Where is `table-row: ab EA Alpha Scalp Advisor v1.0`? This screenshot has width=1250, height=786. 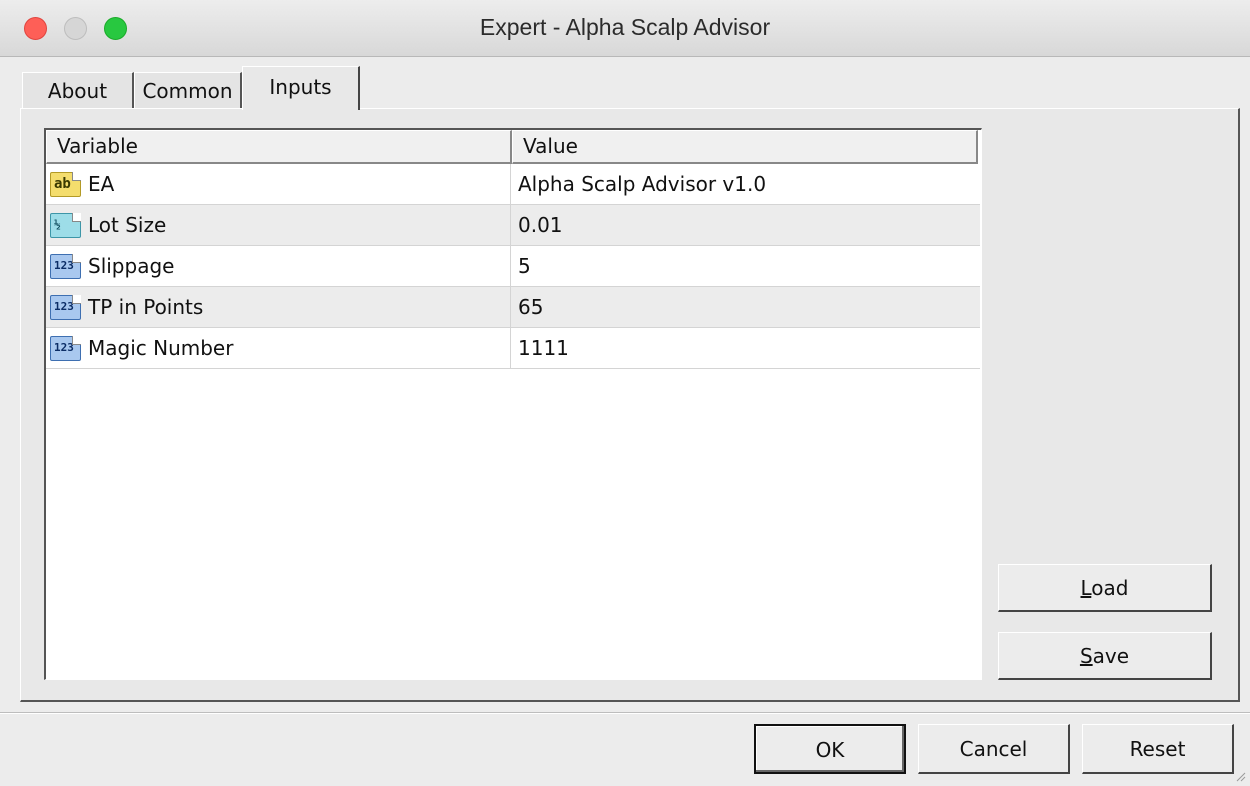
table-row: ab EA Alpha Scalp Advisor v1.0 is located at coordinates (513, 184).